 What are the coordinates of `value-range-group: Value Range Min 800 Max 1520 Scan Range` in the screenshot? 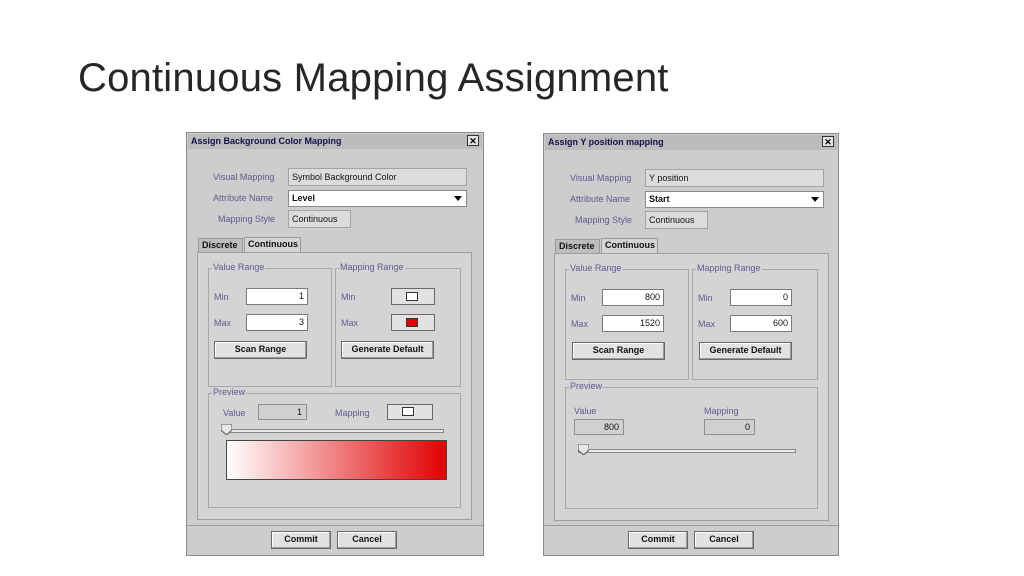 It's located at (627, 321).